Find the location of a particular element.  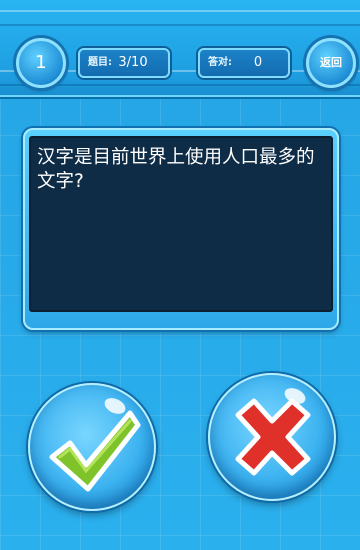

back-button: 返回 is located at coordinates (331, 63).